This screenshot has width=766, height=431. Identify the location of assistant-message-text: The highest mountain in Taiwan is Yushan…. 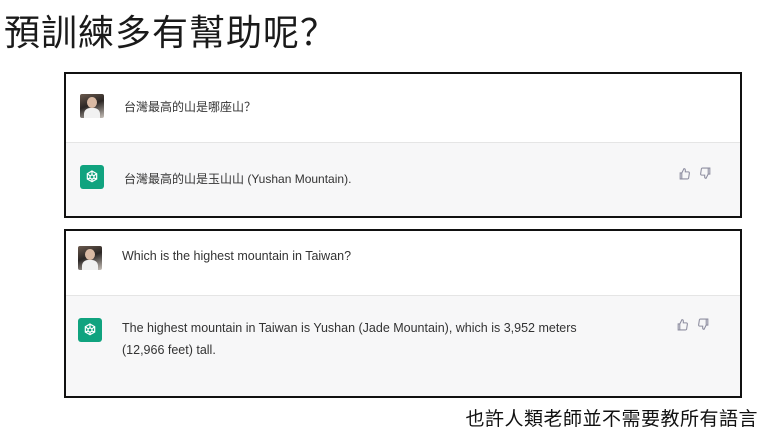
(349, 339).